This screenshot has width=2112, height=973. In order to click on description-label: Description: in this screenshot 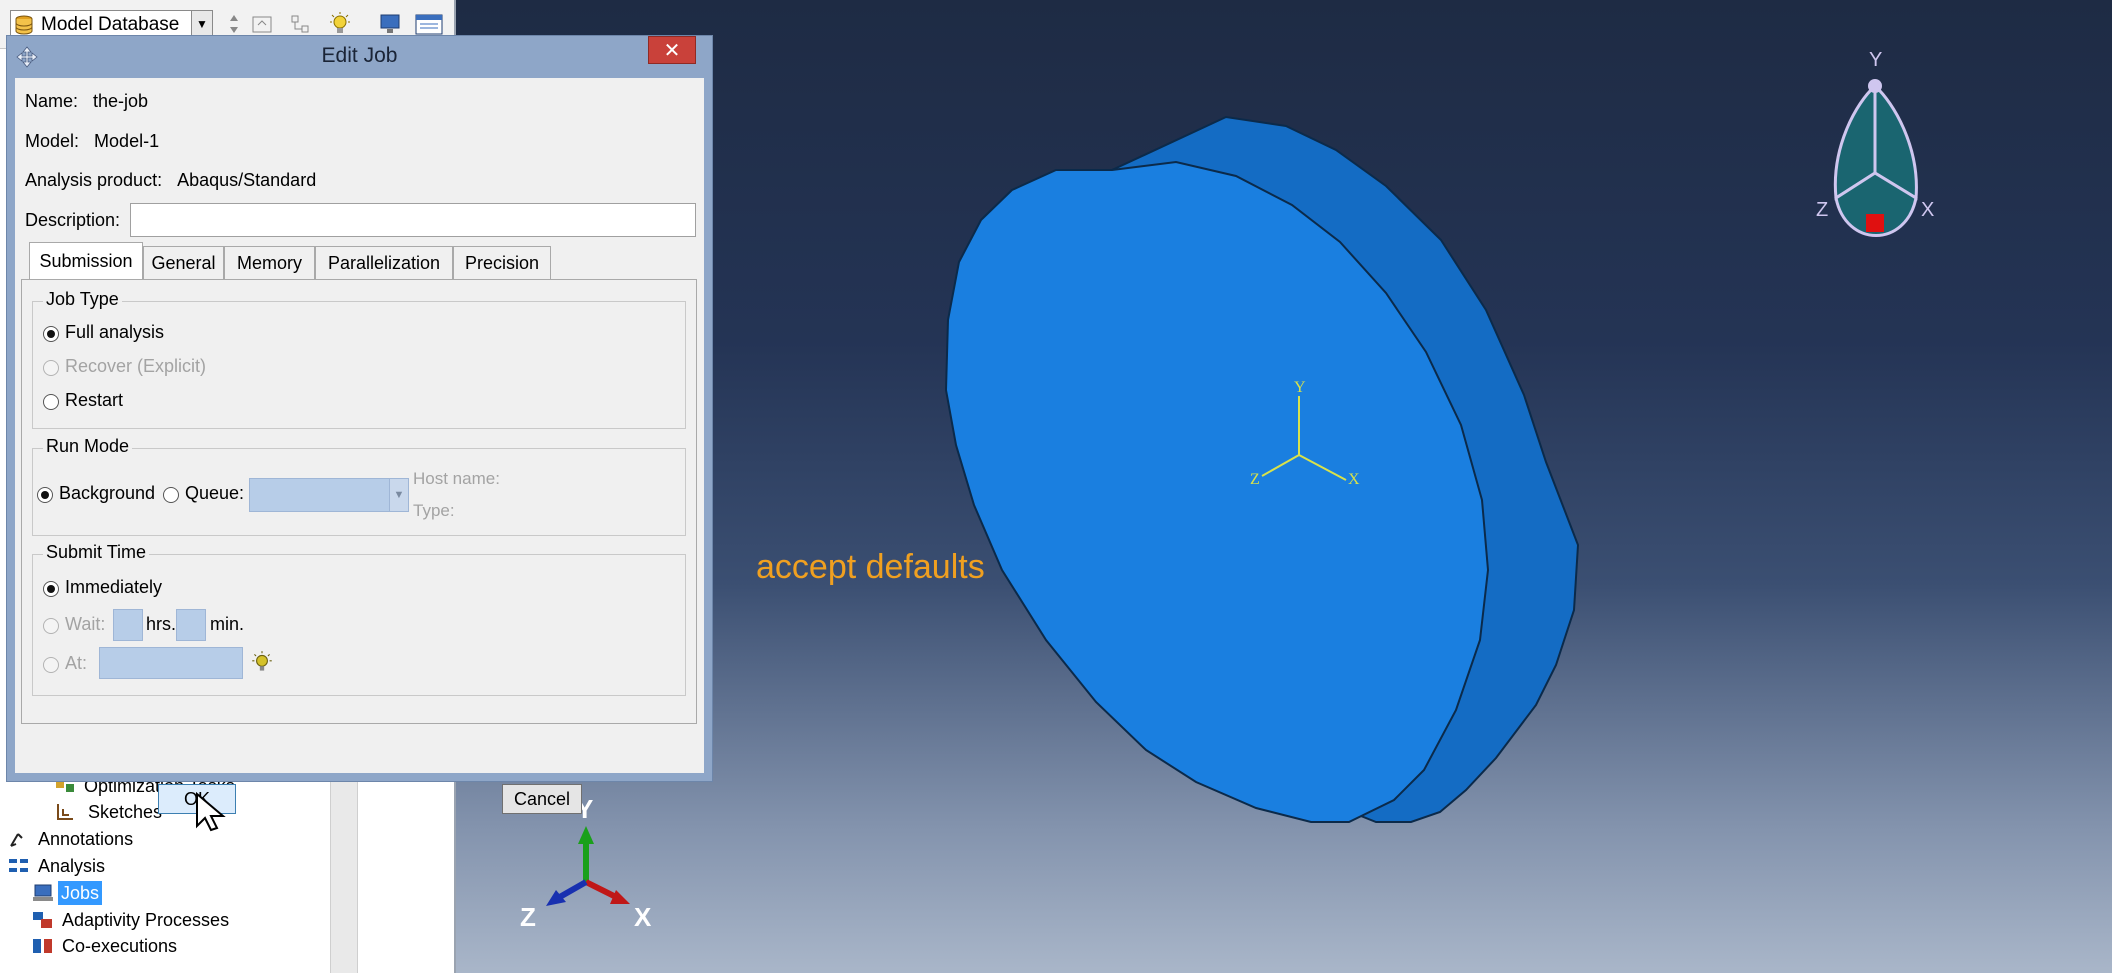, I will do `click(73, 220)`.